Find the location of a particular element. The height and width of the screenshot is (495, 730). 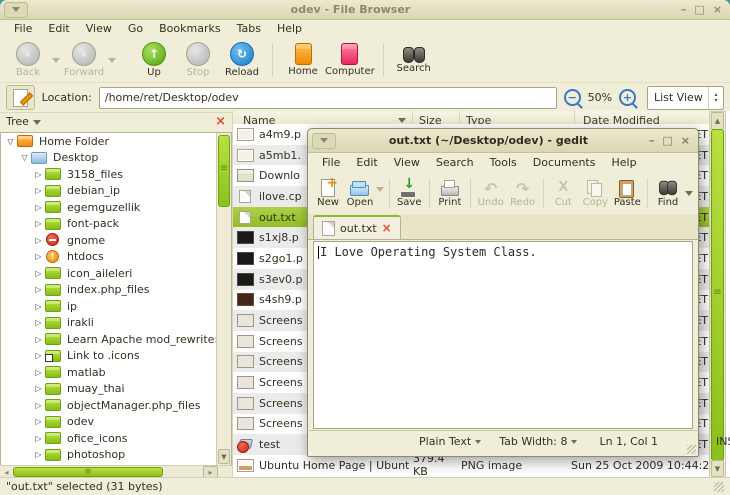

tree-item: gnome is located at coordinates (109, 240).